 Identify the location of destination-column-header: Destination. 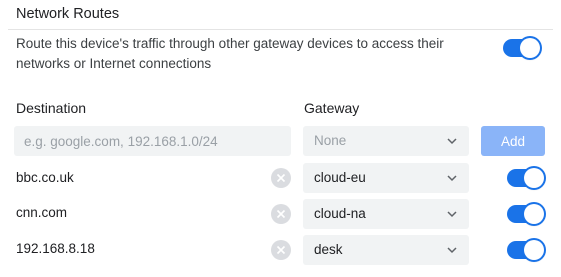
(51, 108).